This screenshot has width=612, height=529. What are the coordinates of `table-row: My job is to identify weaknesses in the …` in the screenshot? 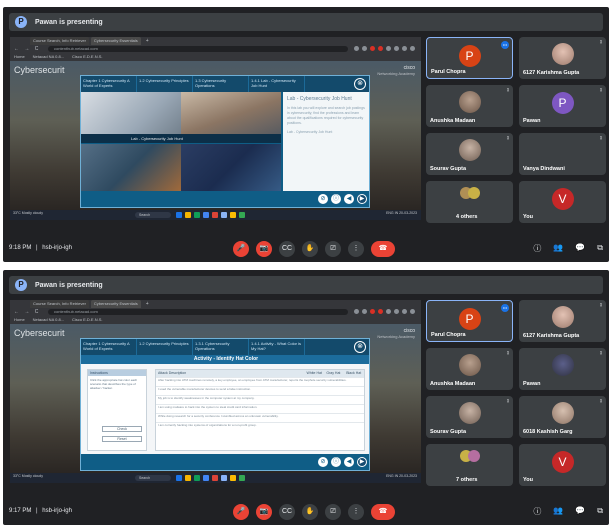 It's located at (260, 399).